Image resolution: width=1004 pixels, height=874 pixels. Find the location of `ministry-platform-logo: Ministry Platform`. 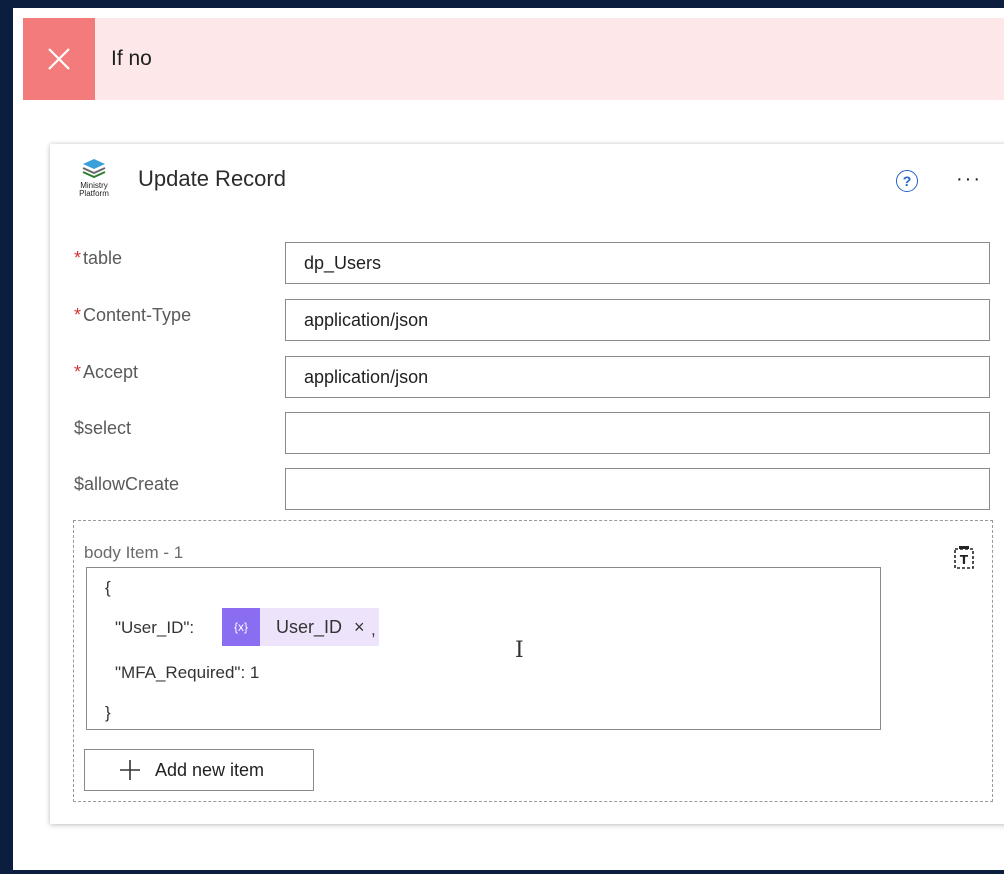

ministry-platform-logo: Ministry Platform is located at coordinates (94, 184).